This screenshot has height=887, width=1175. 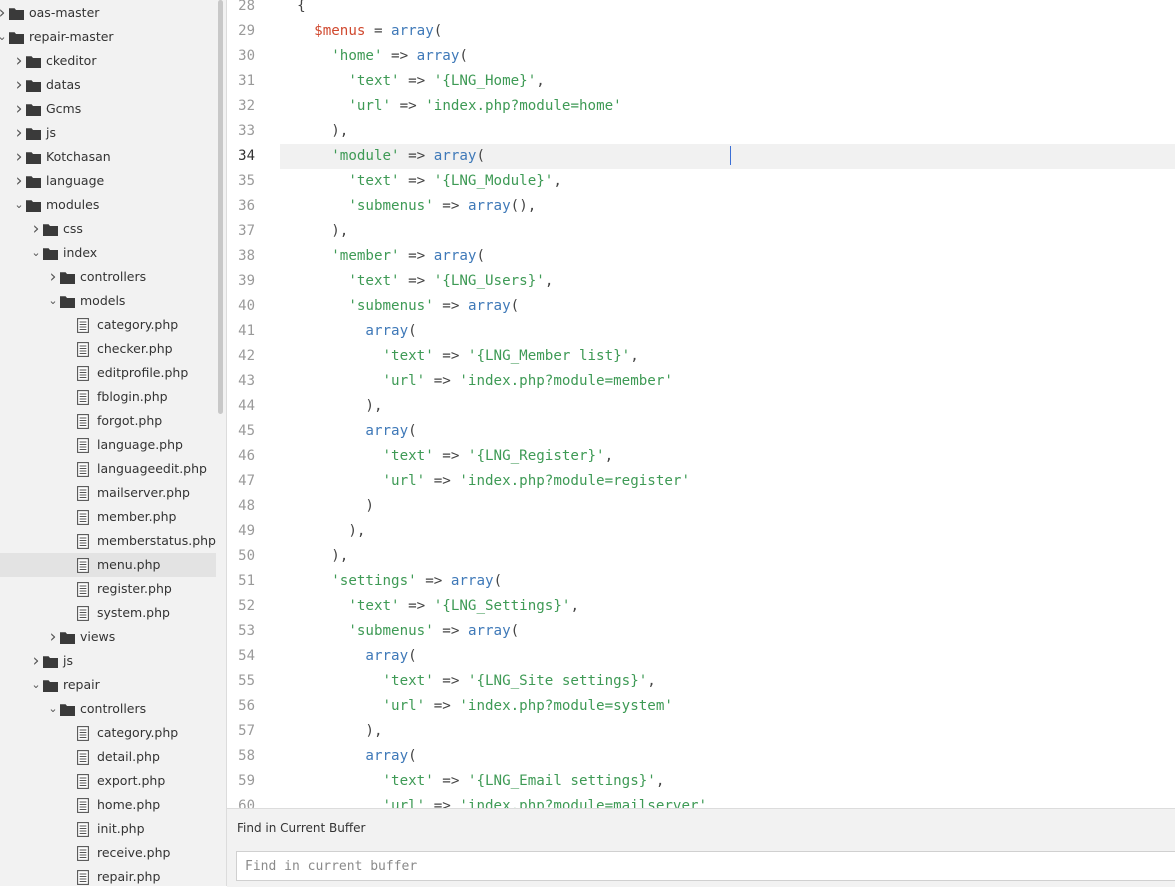 I want to click on tree-file: languageedit.php, so click(x=108, y=469).